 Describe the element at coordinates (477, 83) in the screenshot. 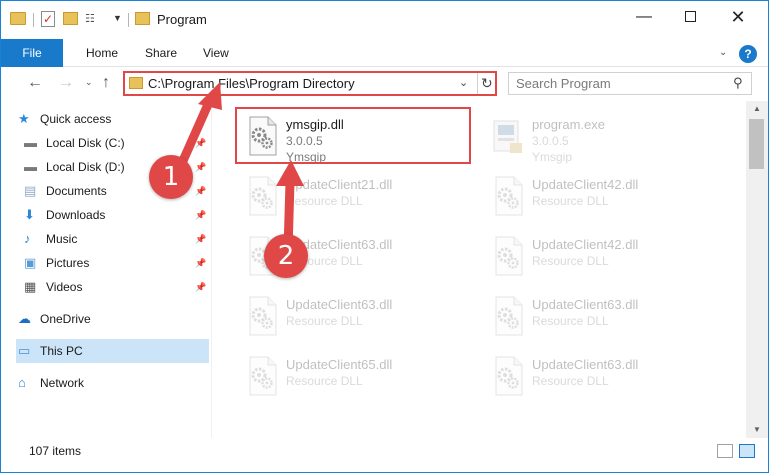

I see `address-divider` at that location.